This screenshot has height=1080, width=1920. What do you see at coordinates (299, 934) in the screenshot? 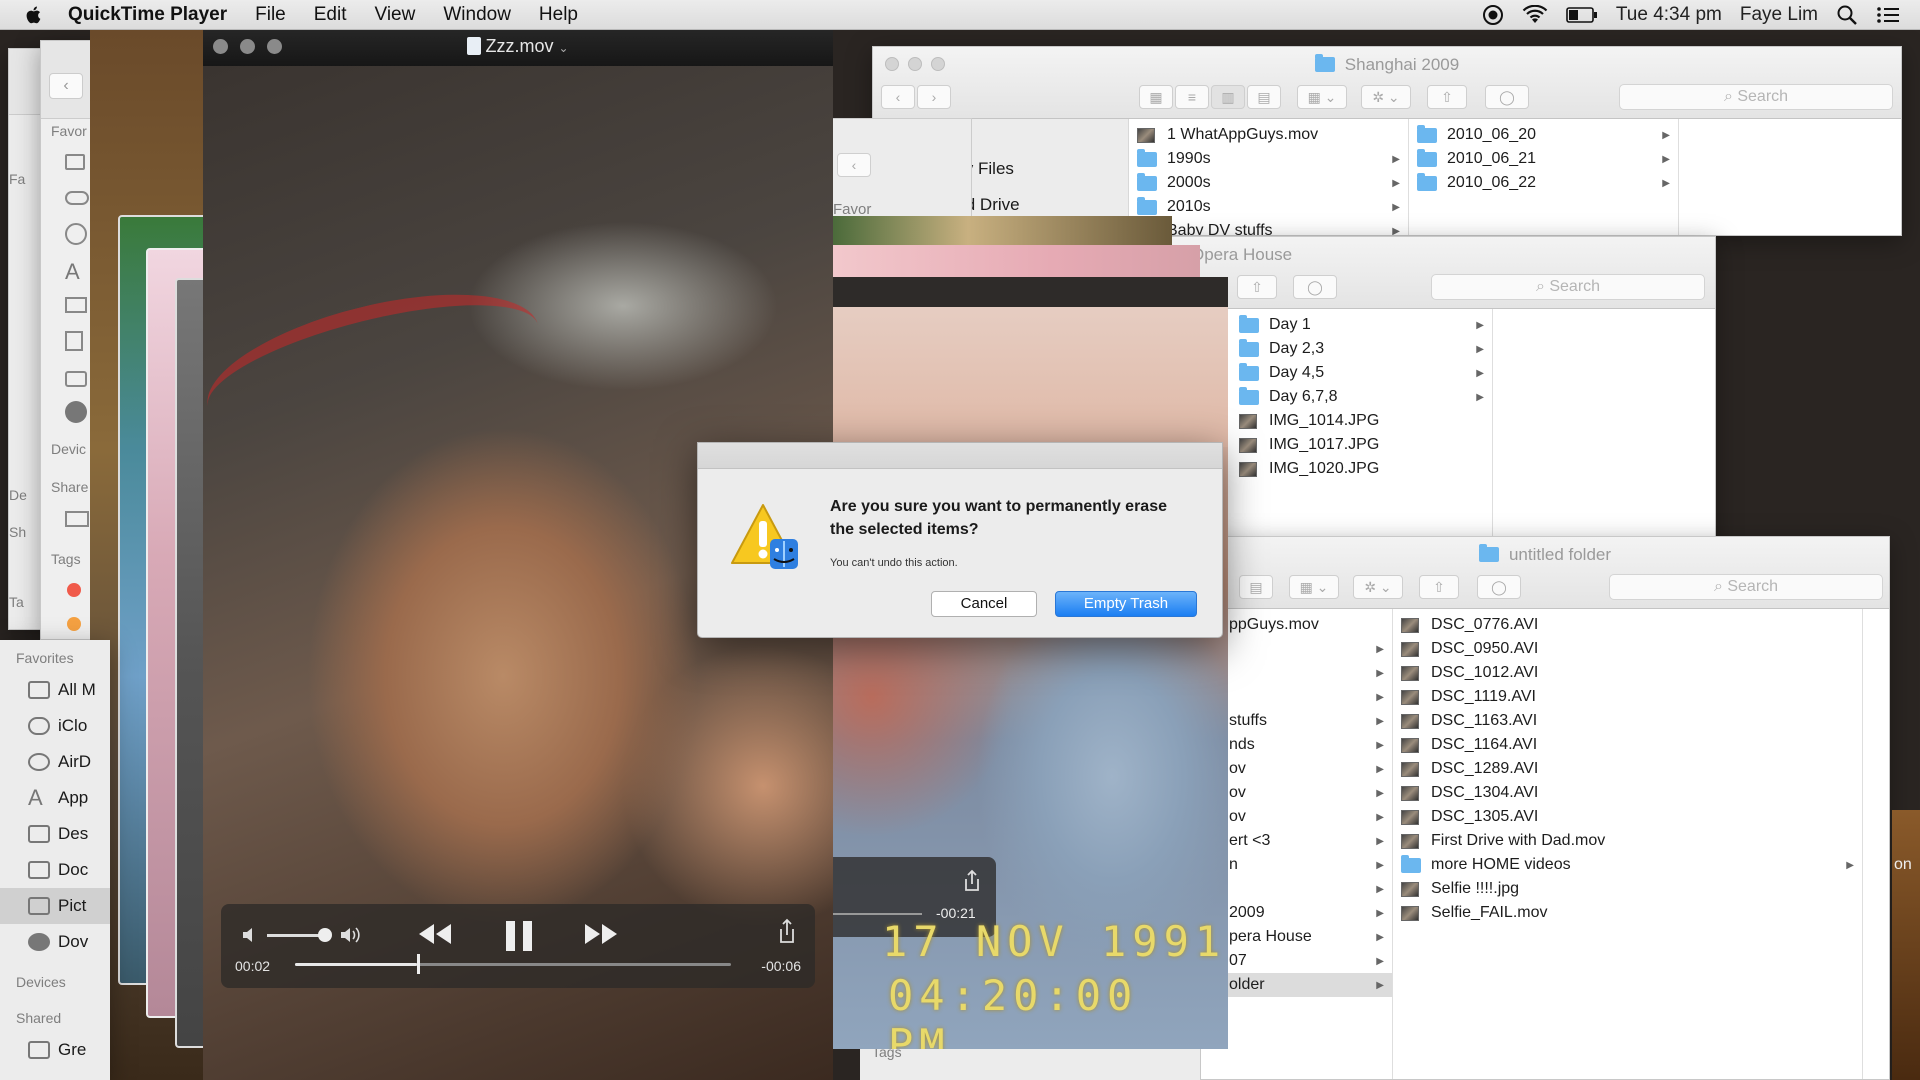
I see `volume-slider` at bounding box center [299, 934].